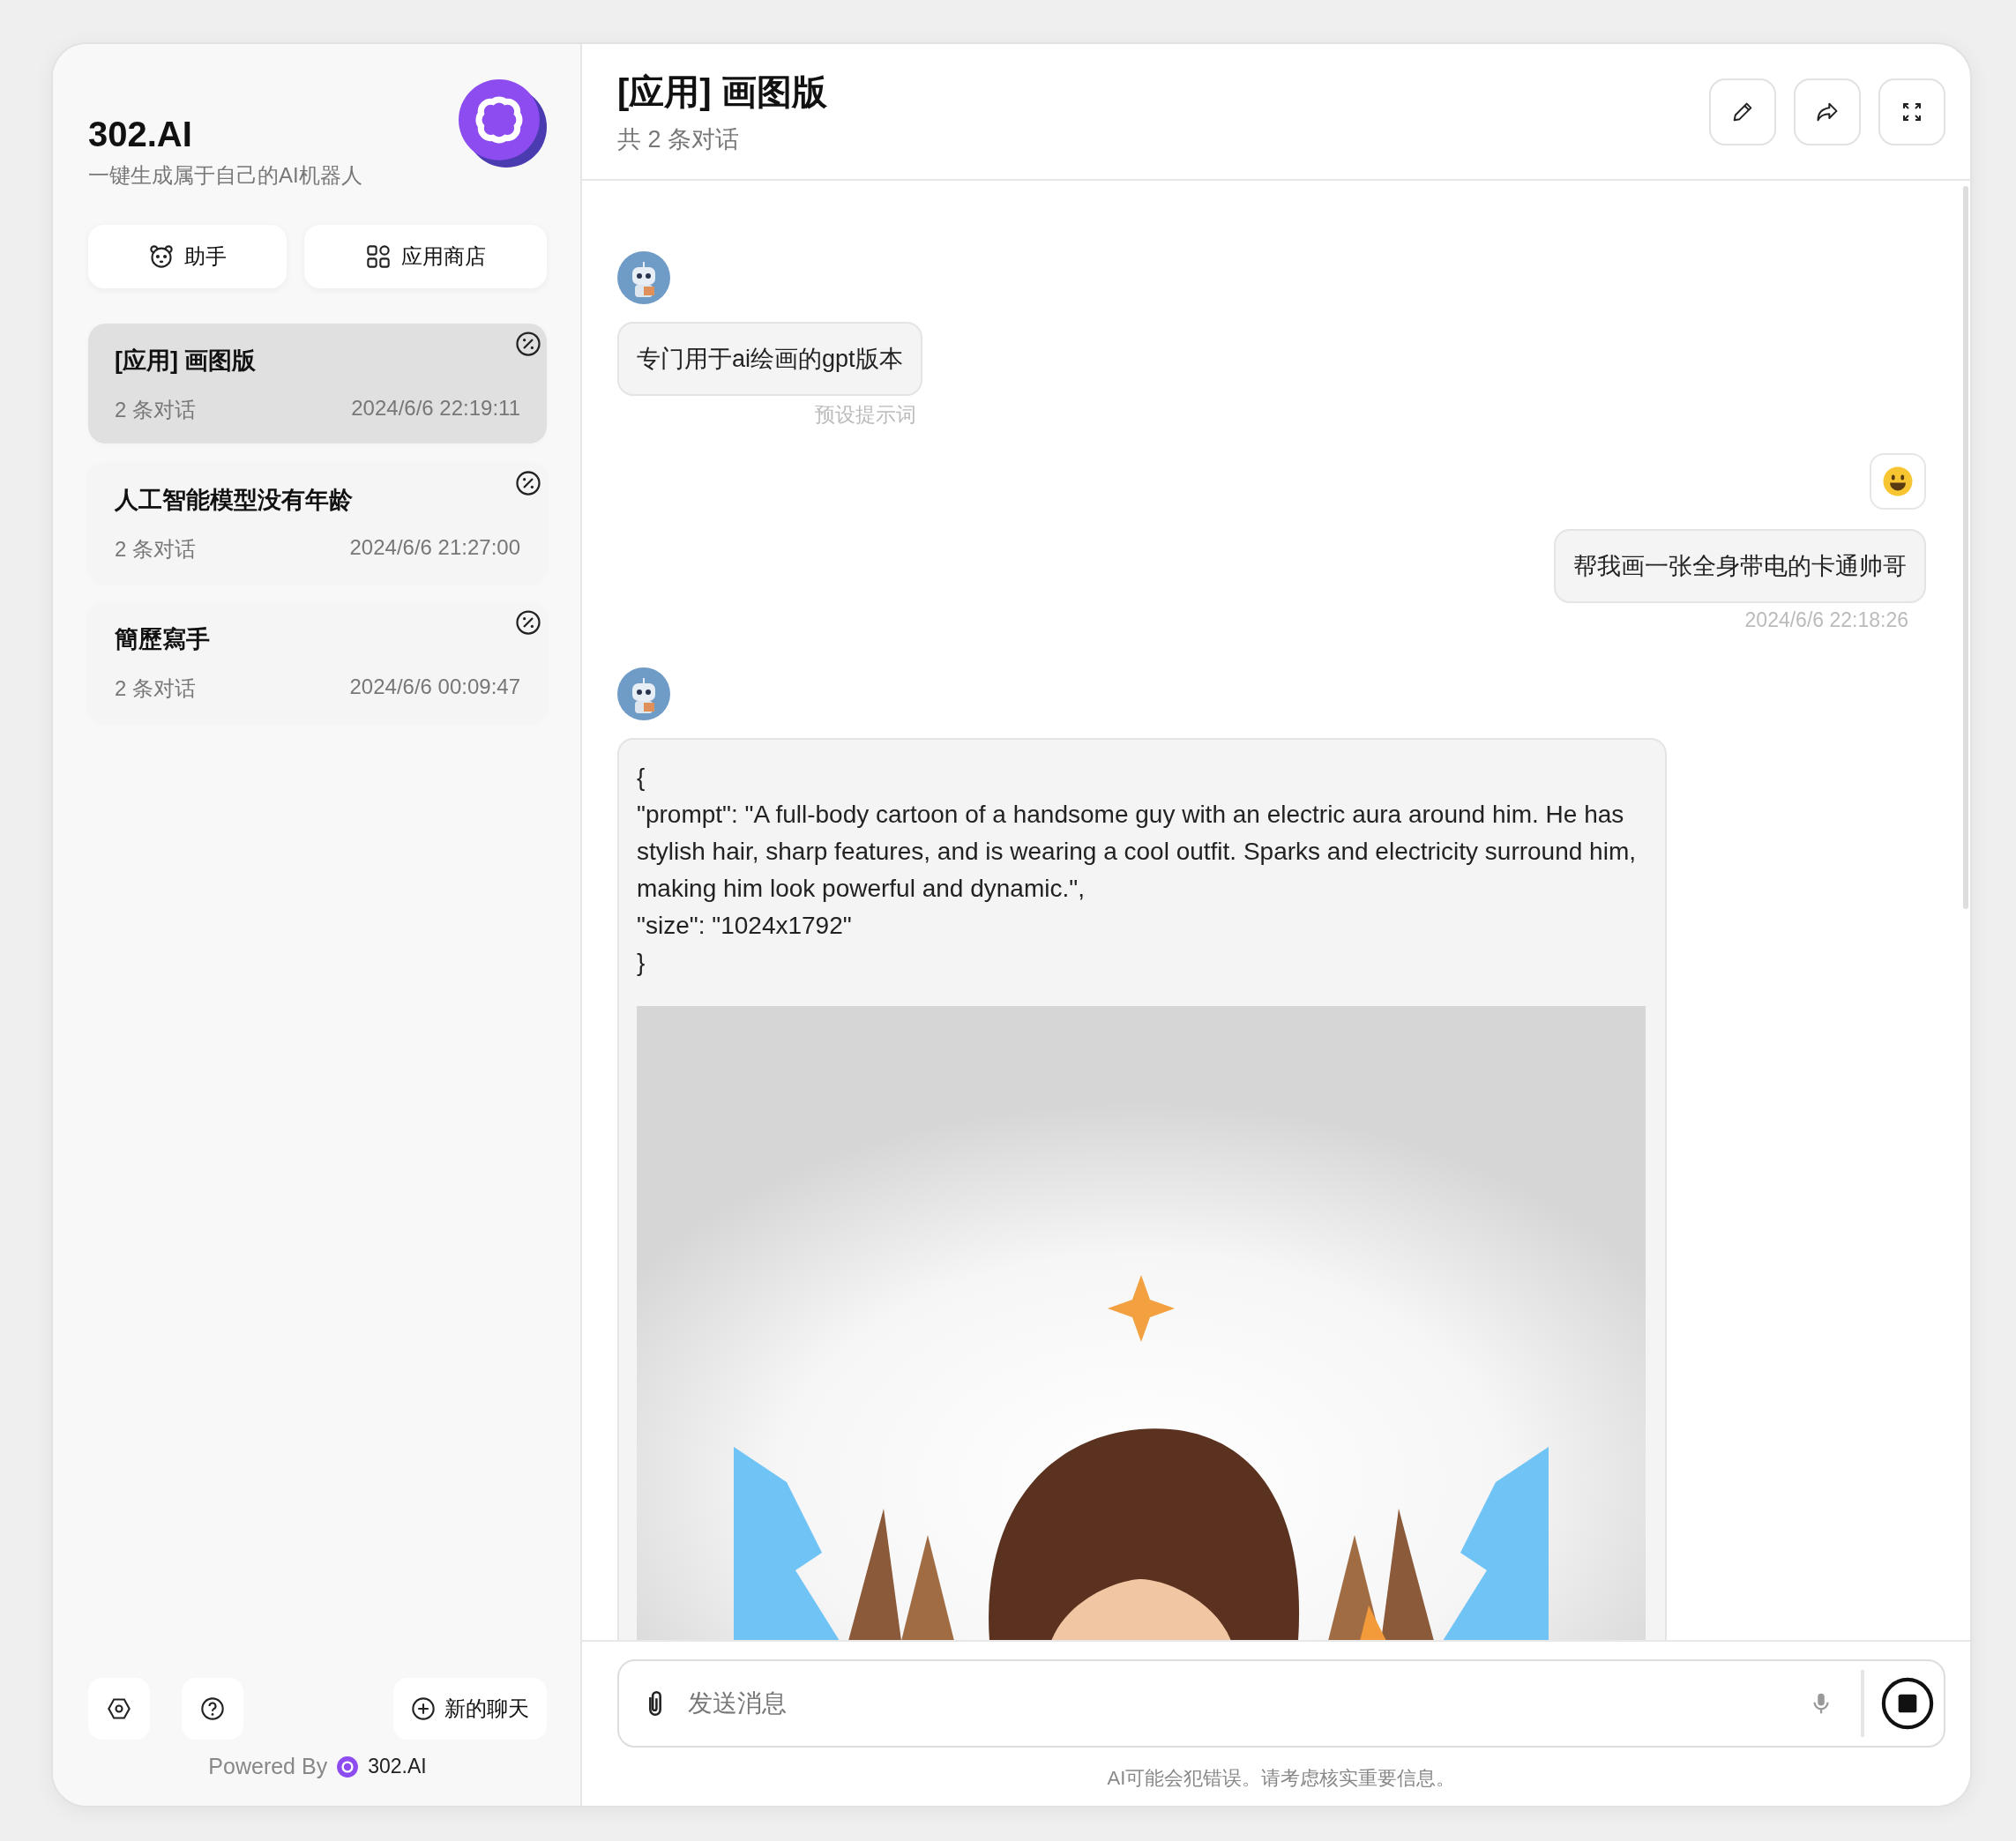 This screenshot has width=2016, height=1841. I want to click on smiley-icon, so click(1898, 481).